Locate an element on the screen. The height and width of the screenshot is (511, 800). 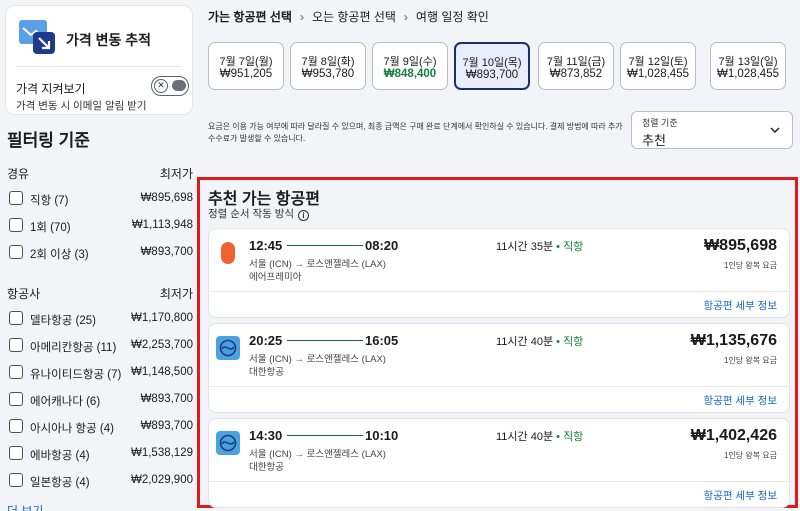
date-label: 7월 13일(일) is located at coordinates (748, 62).